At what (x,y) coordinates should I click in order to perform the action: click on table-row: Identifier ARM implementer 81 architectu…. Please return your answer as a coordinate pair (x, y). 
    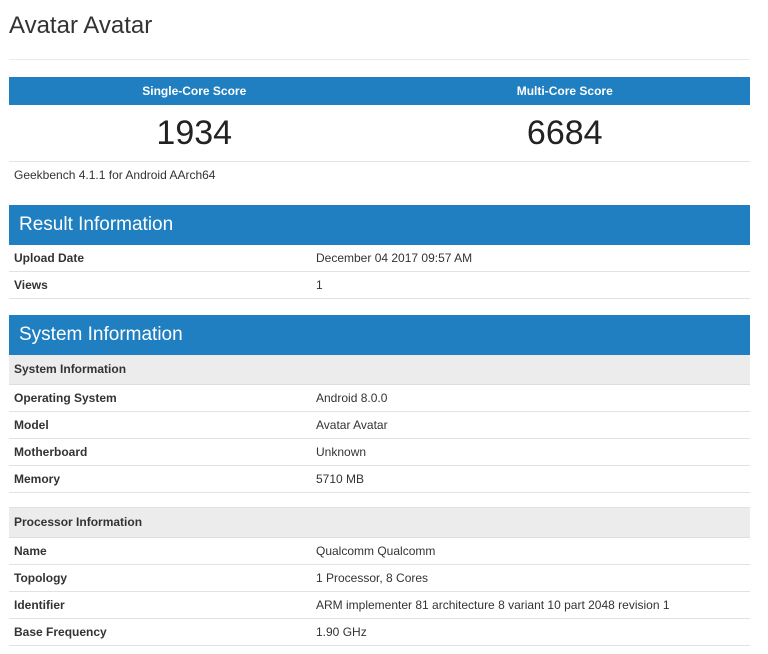
    Looking at the image, I should click on (379, 605).